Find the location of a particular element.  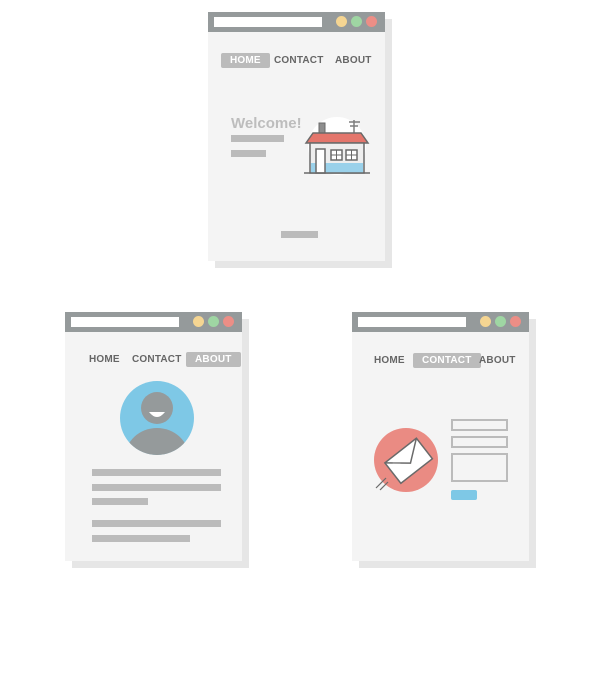

message-textarea is located at coordinates (479, 467).